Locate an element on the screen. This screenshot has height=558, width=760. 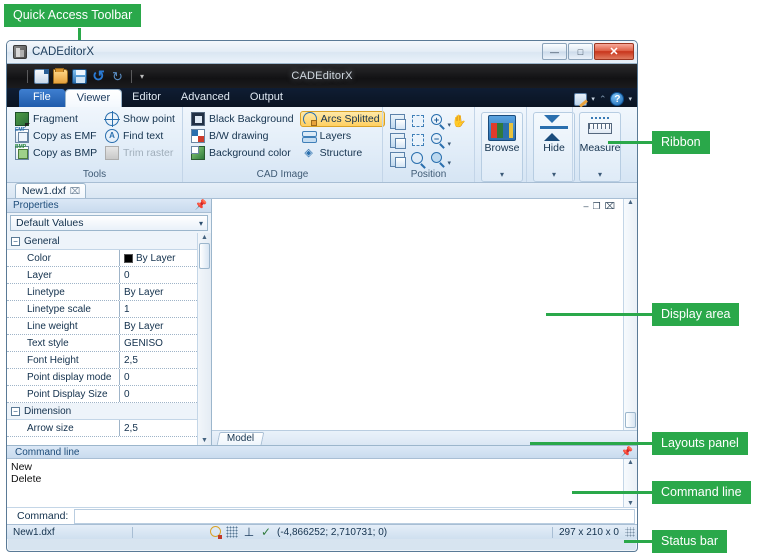
tab-output: Output is located at coordinates (266, 98).